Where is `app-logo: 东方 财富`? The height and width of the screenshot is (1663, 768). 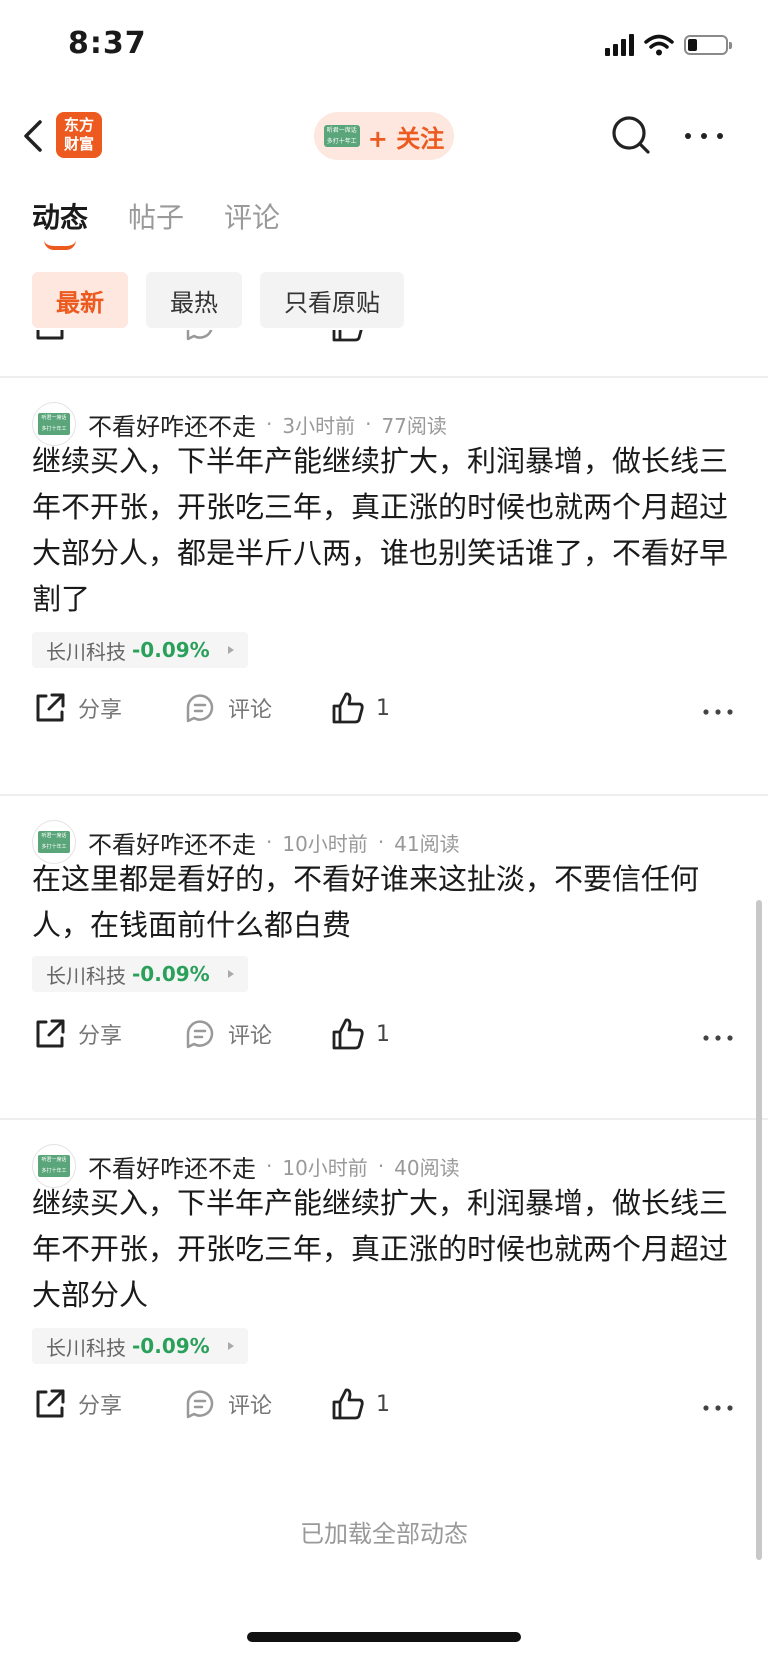
app-logo: 东方 财富 is located at coordinates (79, 135).